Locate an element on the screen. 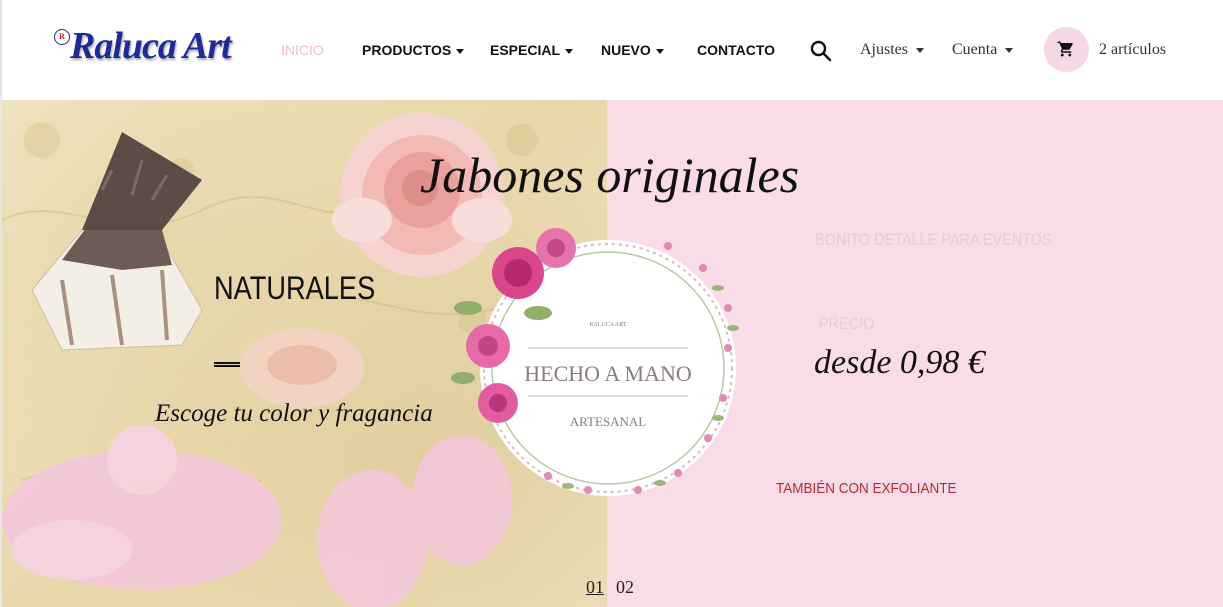  nav-item-inicio: INICIO is located at coordinates (302, 50).